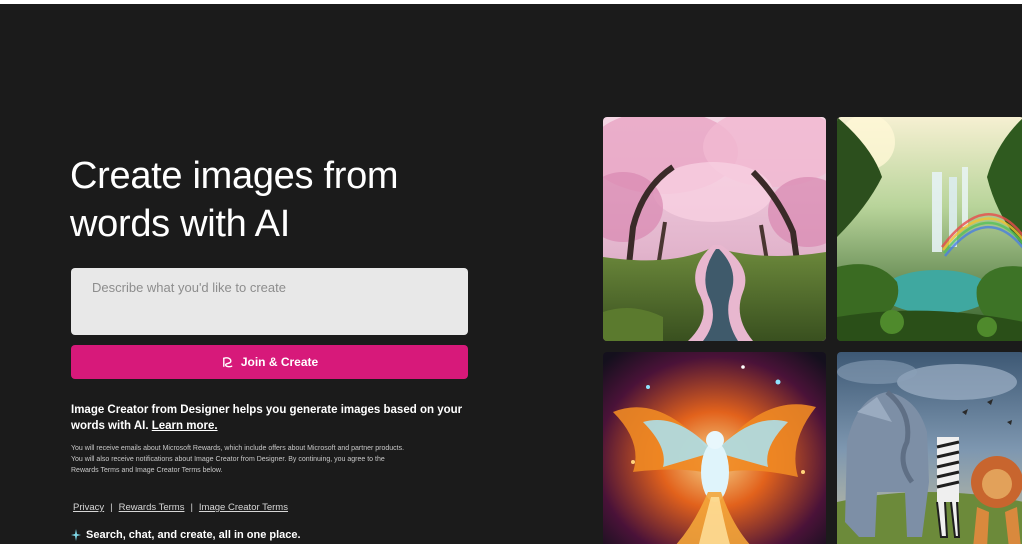  What do you see at coordinates (279, 362) in the screenshot?
I see `join-button-label: Join & Create` at bounding box center [279, 362].